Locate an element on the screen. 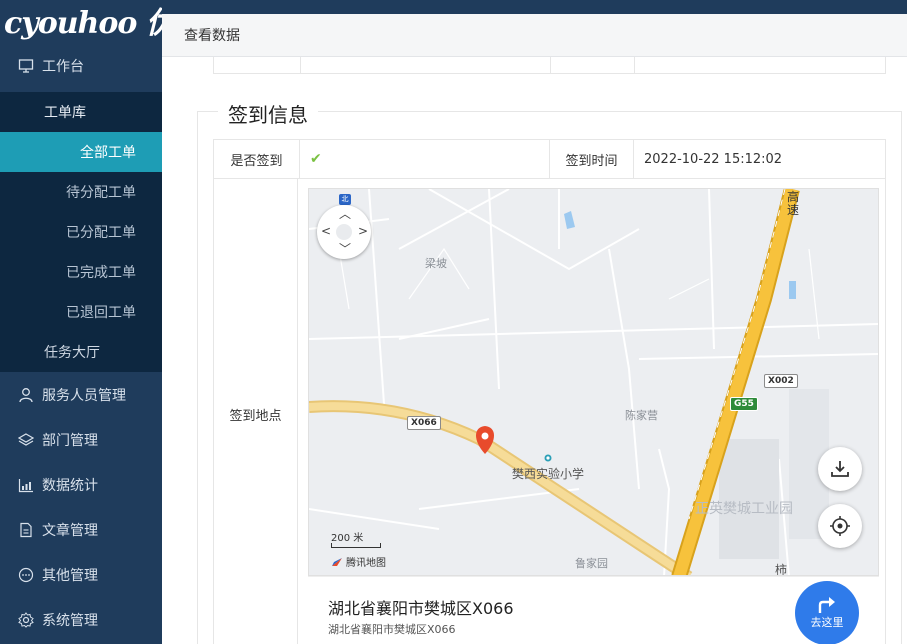  turn-right-icon is located at coordinates (826, 605).